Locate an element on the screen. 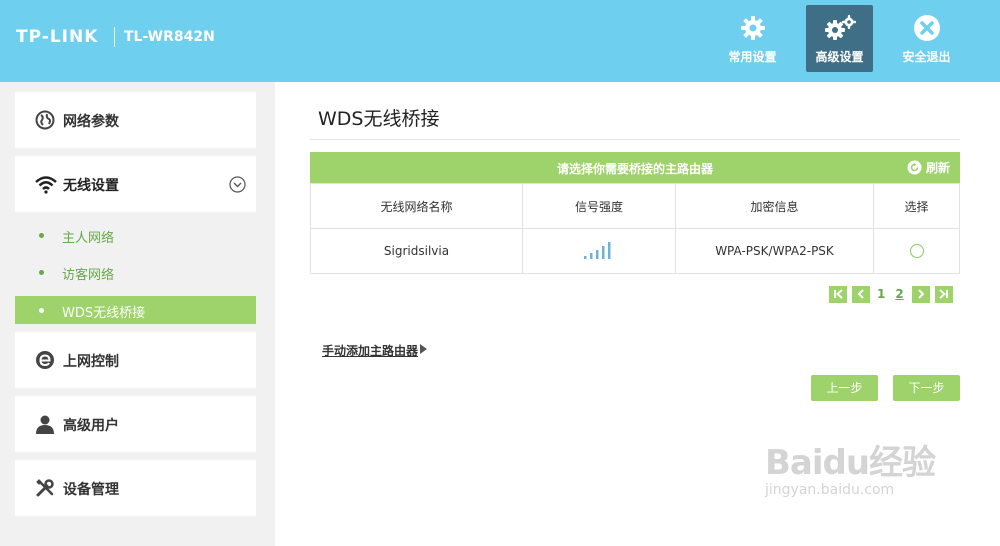 This screenshot has height=546, width=1000. table-header-row: 无线网络名称 信号强度 加密信息 选择 is located at coordinates (635, 206).